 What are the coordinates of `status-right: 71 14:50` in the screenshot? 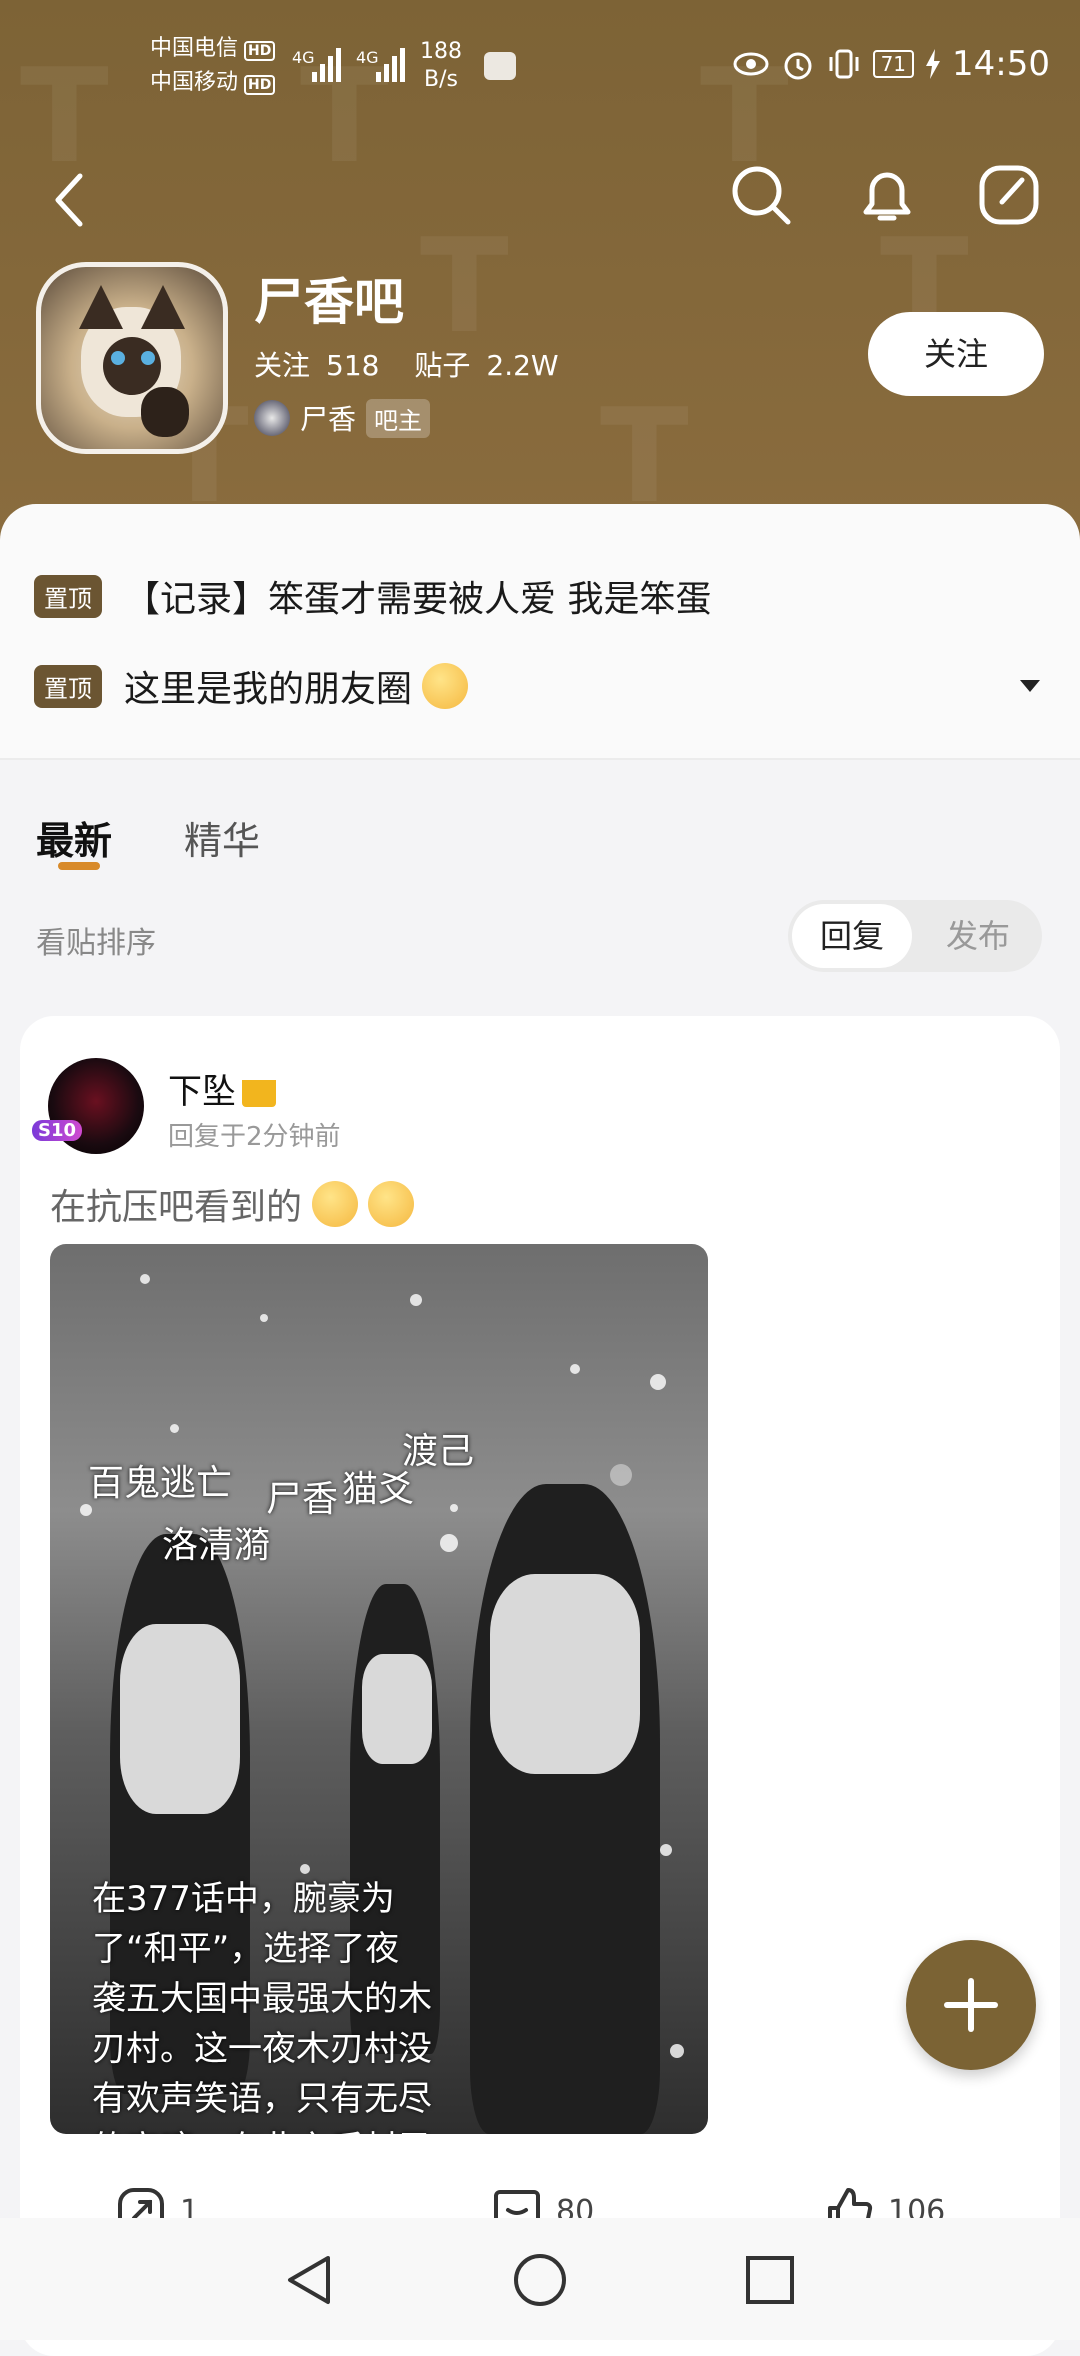 It's located at (891, 64).